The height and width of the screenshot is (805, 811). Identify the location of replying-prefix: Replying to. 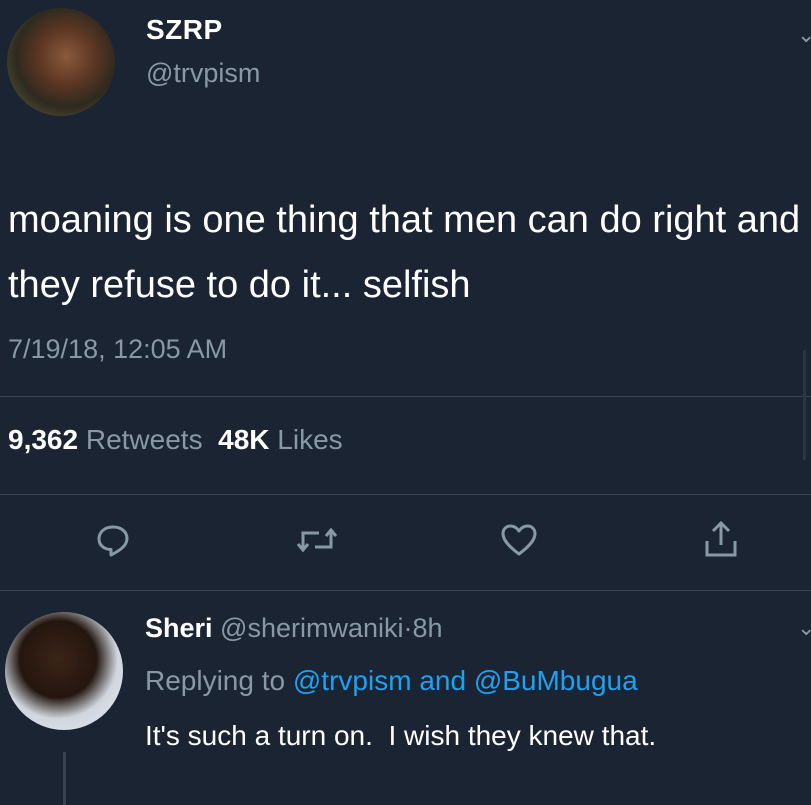
(215, 680).